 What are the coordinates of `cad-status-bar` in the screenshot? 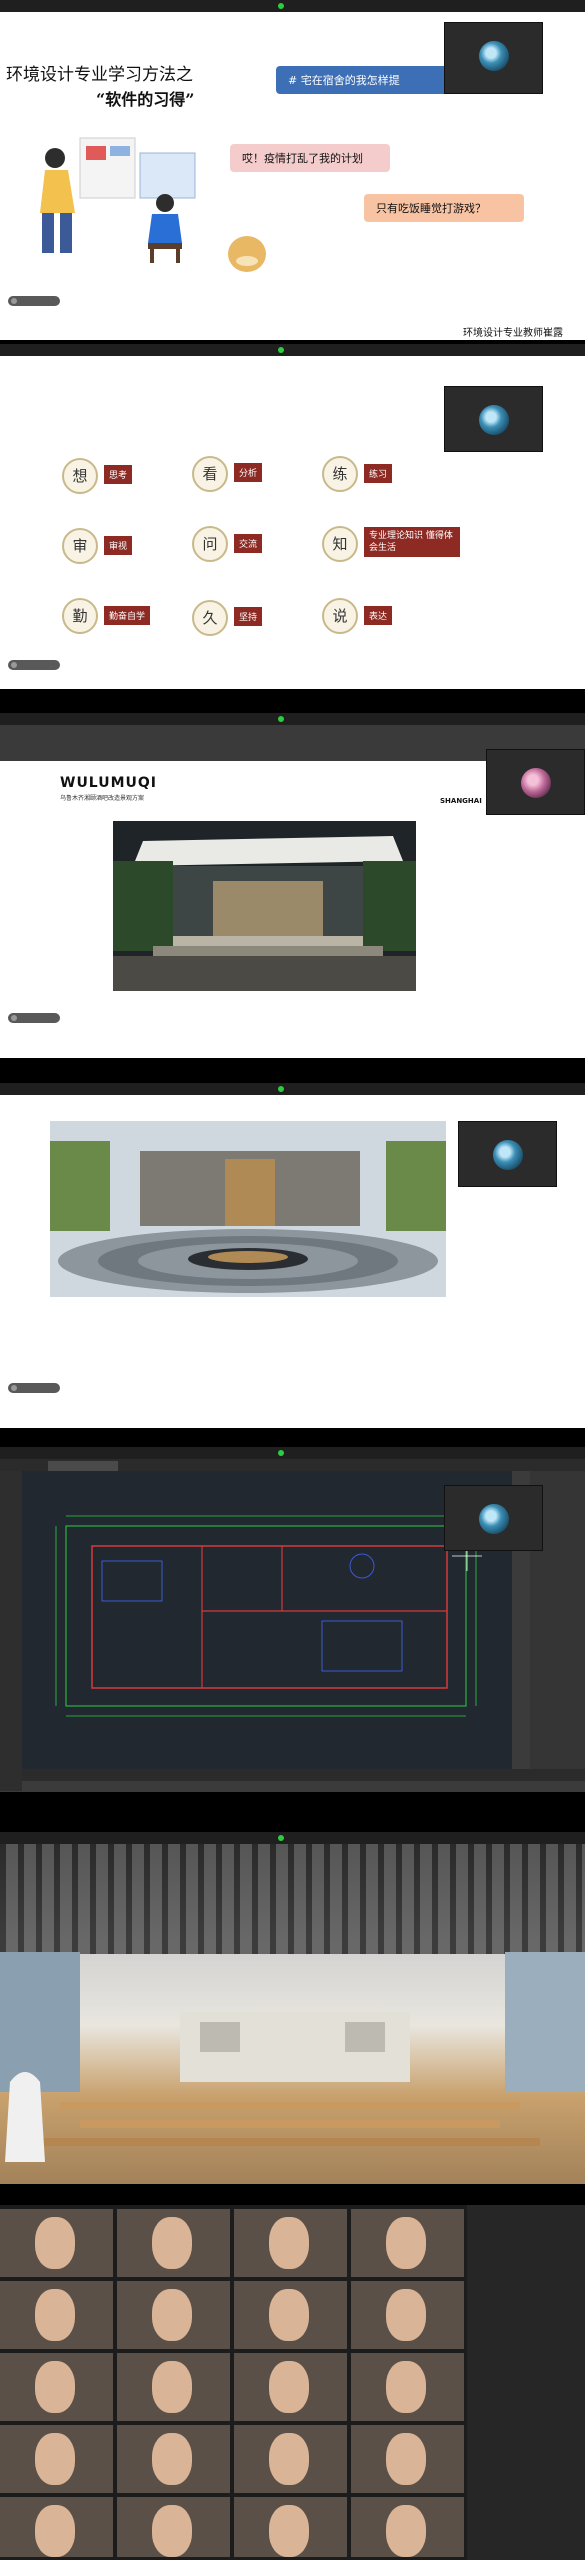 It's located at (303, 1775).